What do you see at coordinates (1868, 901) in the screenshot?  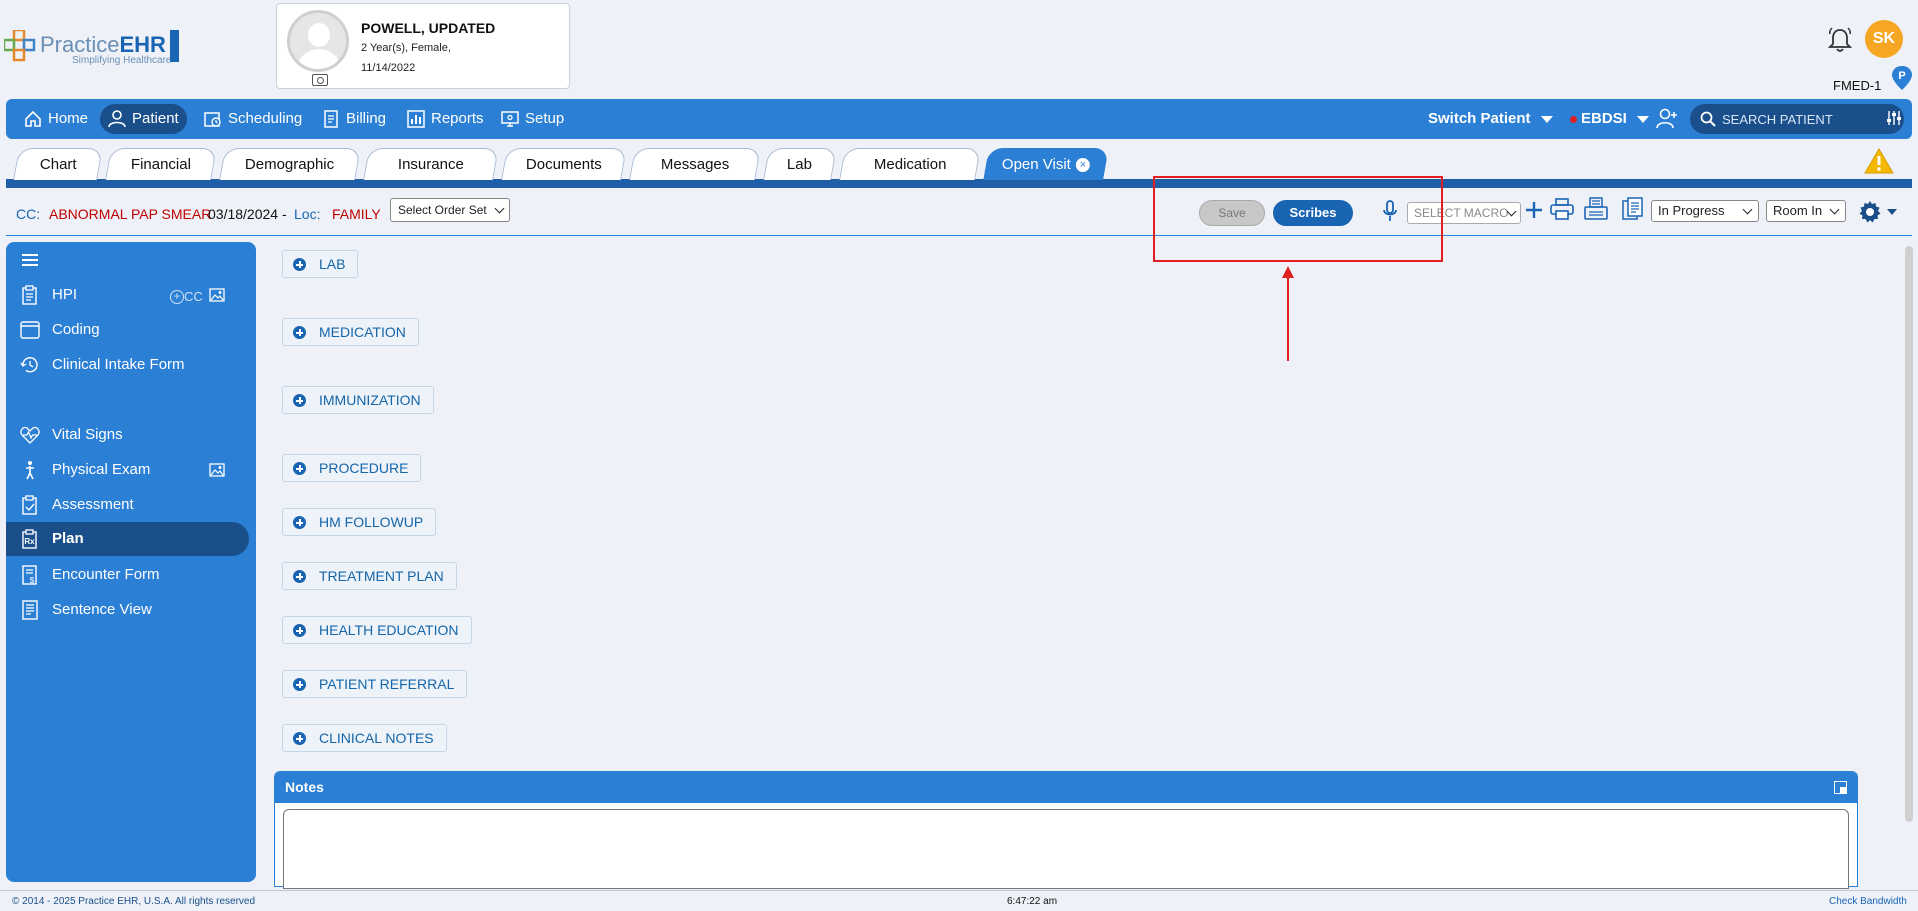 I see `check-bandwidth-link: Check Bandwidth` at bounding box center [1868, 901].